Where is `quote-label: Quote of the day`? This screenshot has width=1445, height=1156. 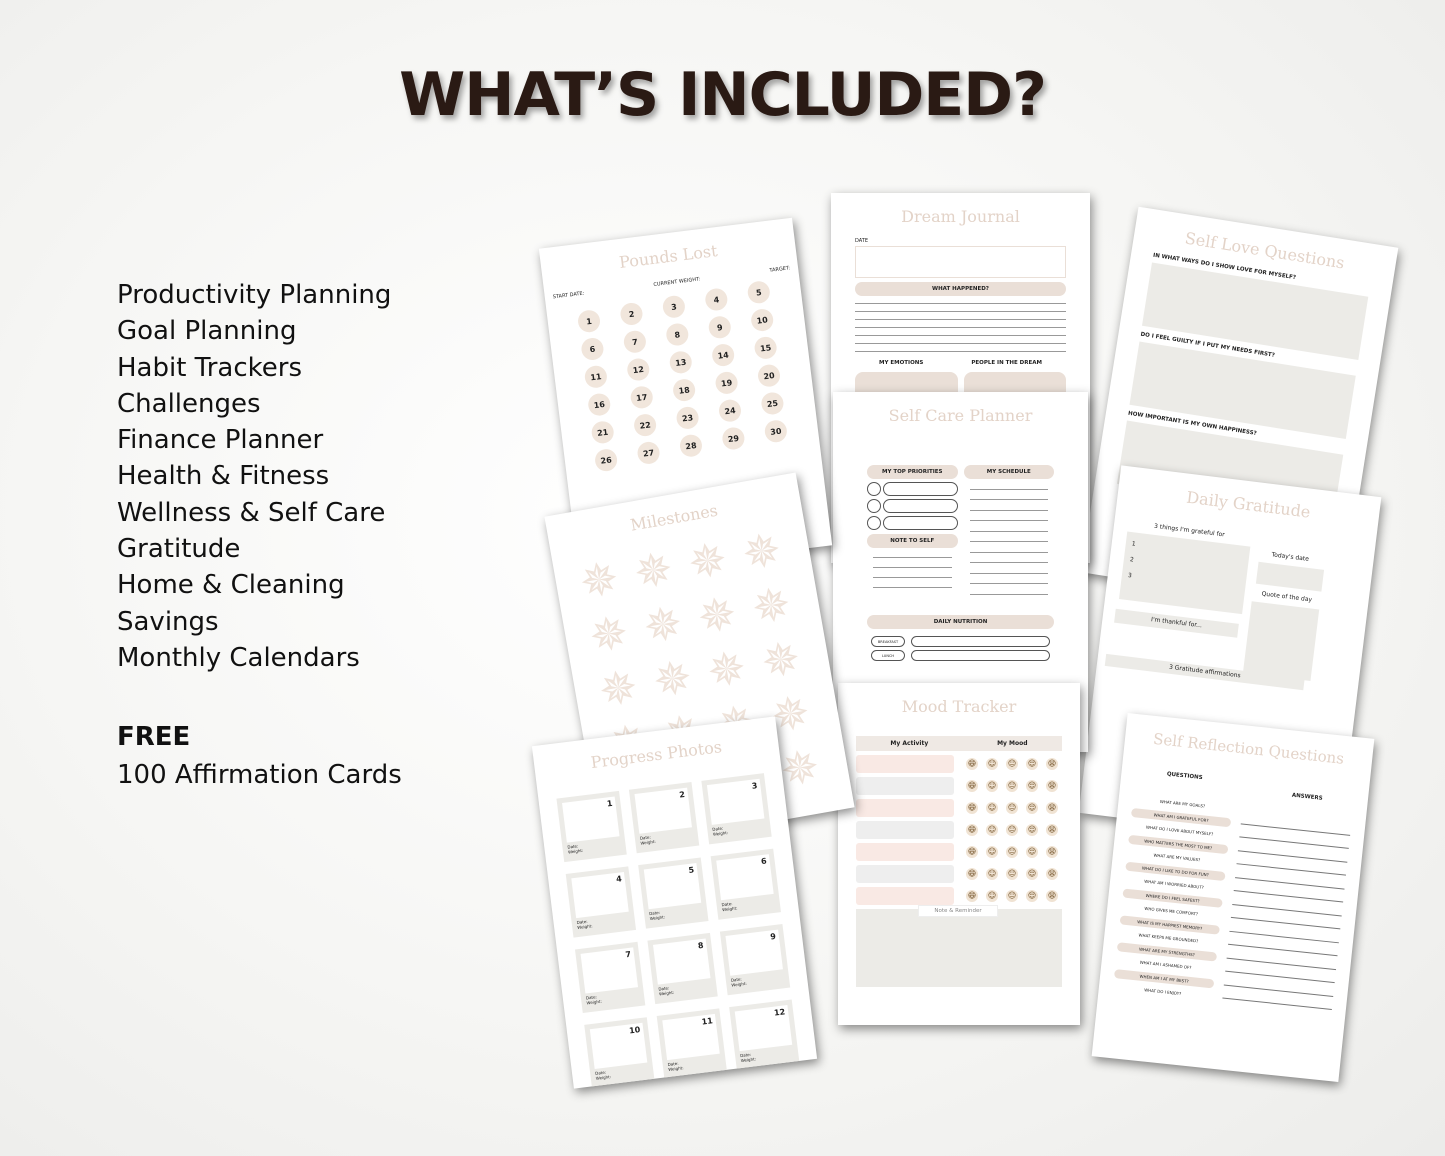 quote-label: Quote of the day is located at coordinates (1287, 597).